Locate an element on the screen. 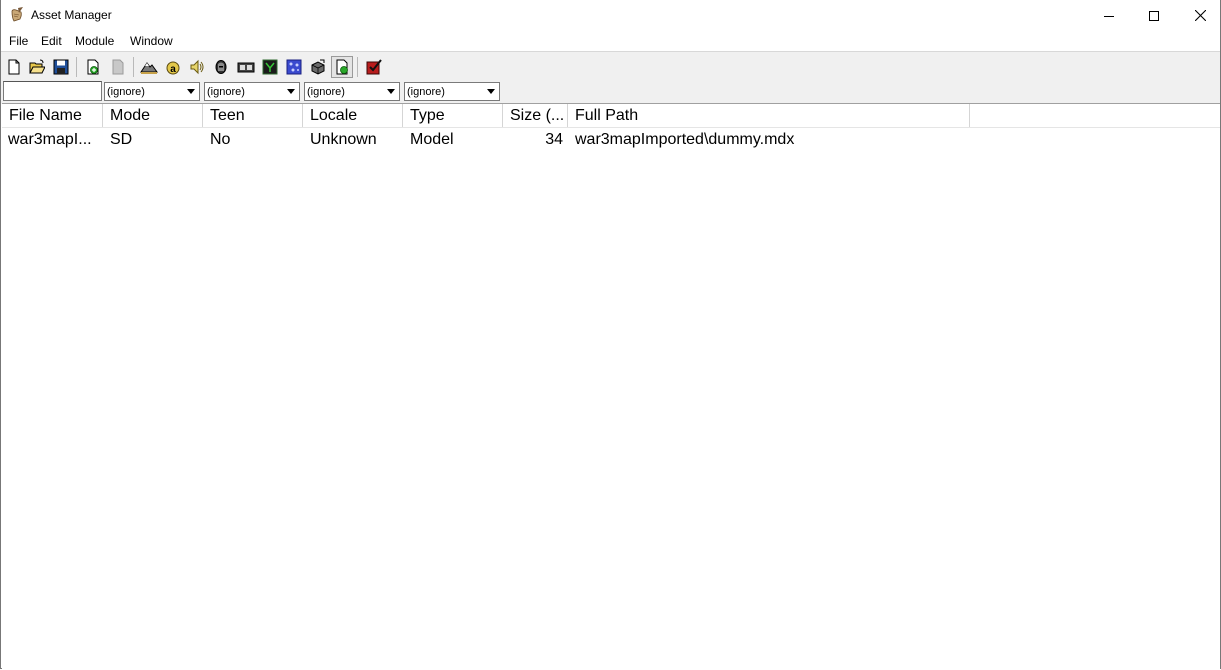 This screenshot has height=670, width=1221. svg-text: a is located at coordinates (173, 69).